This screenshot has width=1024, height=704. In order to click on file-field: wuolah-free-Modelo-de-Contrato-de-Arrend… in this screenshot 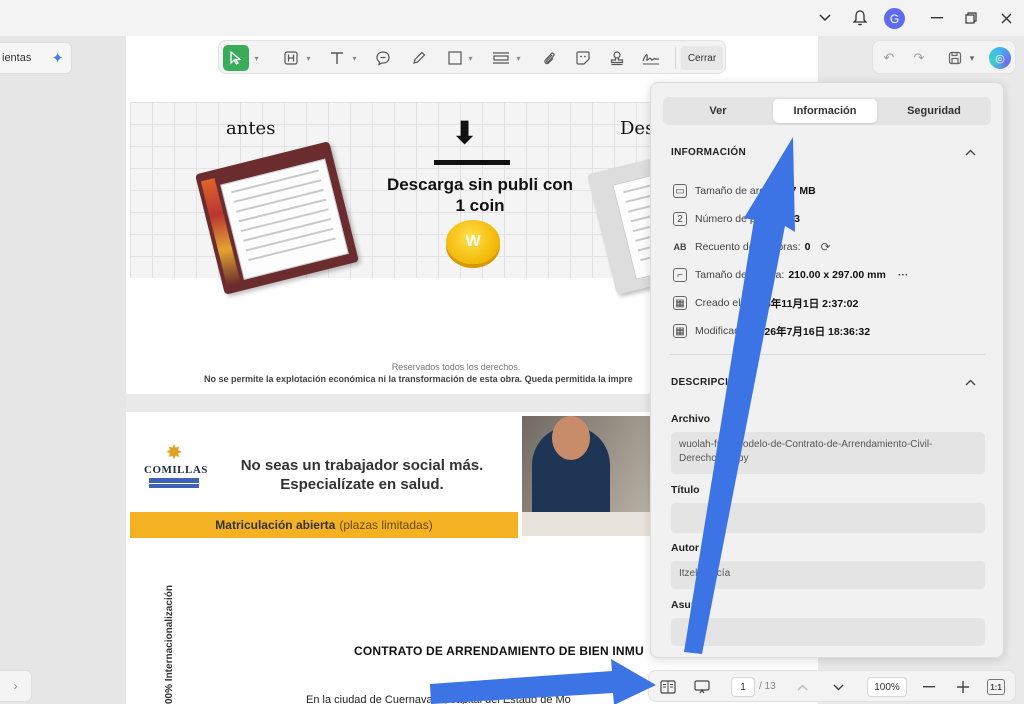, I will do `click(828, 453)`.